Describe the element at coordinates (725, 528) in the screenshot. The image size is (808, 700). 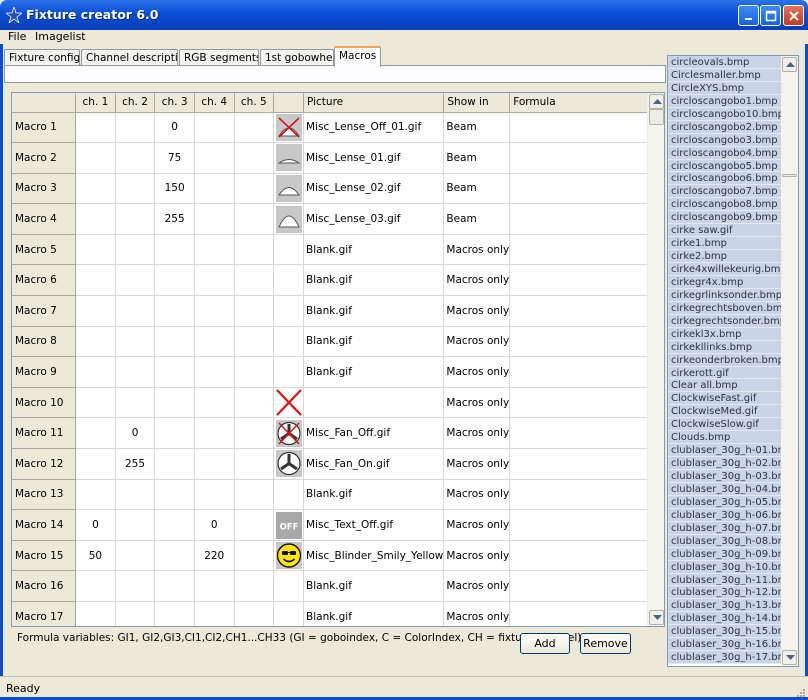
I see `list-item: clublaser_30g_h-07.bmp` at that location.